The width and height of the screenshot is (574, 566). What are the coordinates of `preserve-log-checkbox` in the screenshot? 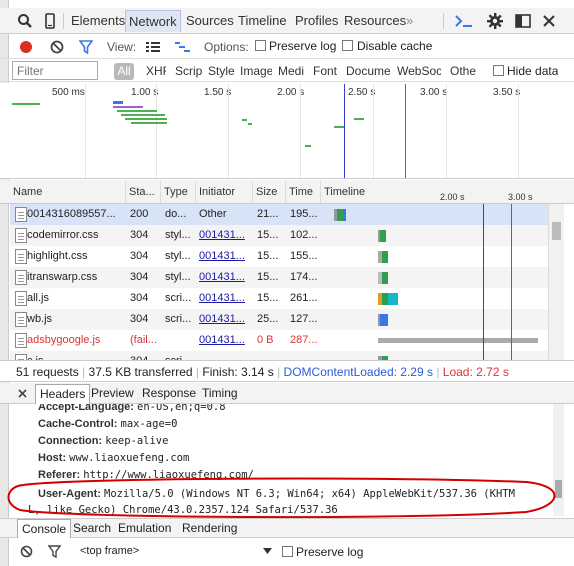 It's located at (260, 45).